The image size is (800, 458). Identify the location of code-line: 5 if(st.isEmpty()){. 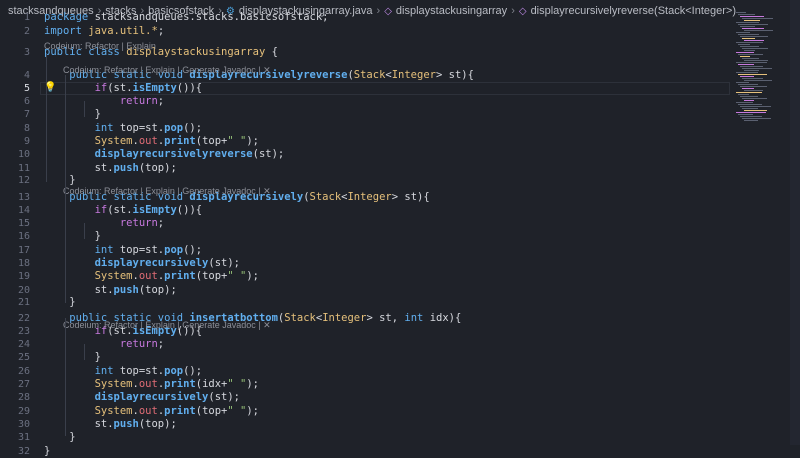
(365, 88).